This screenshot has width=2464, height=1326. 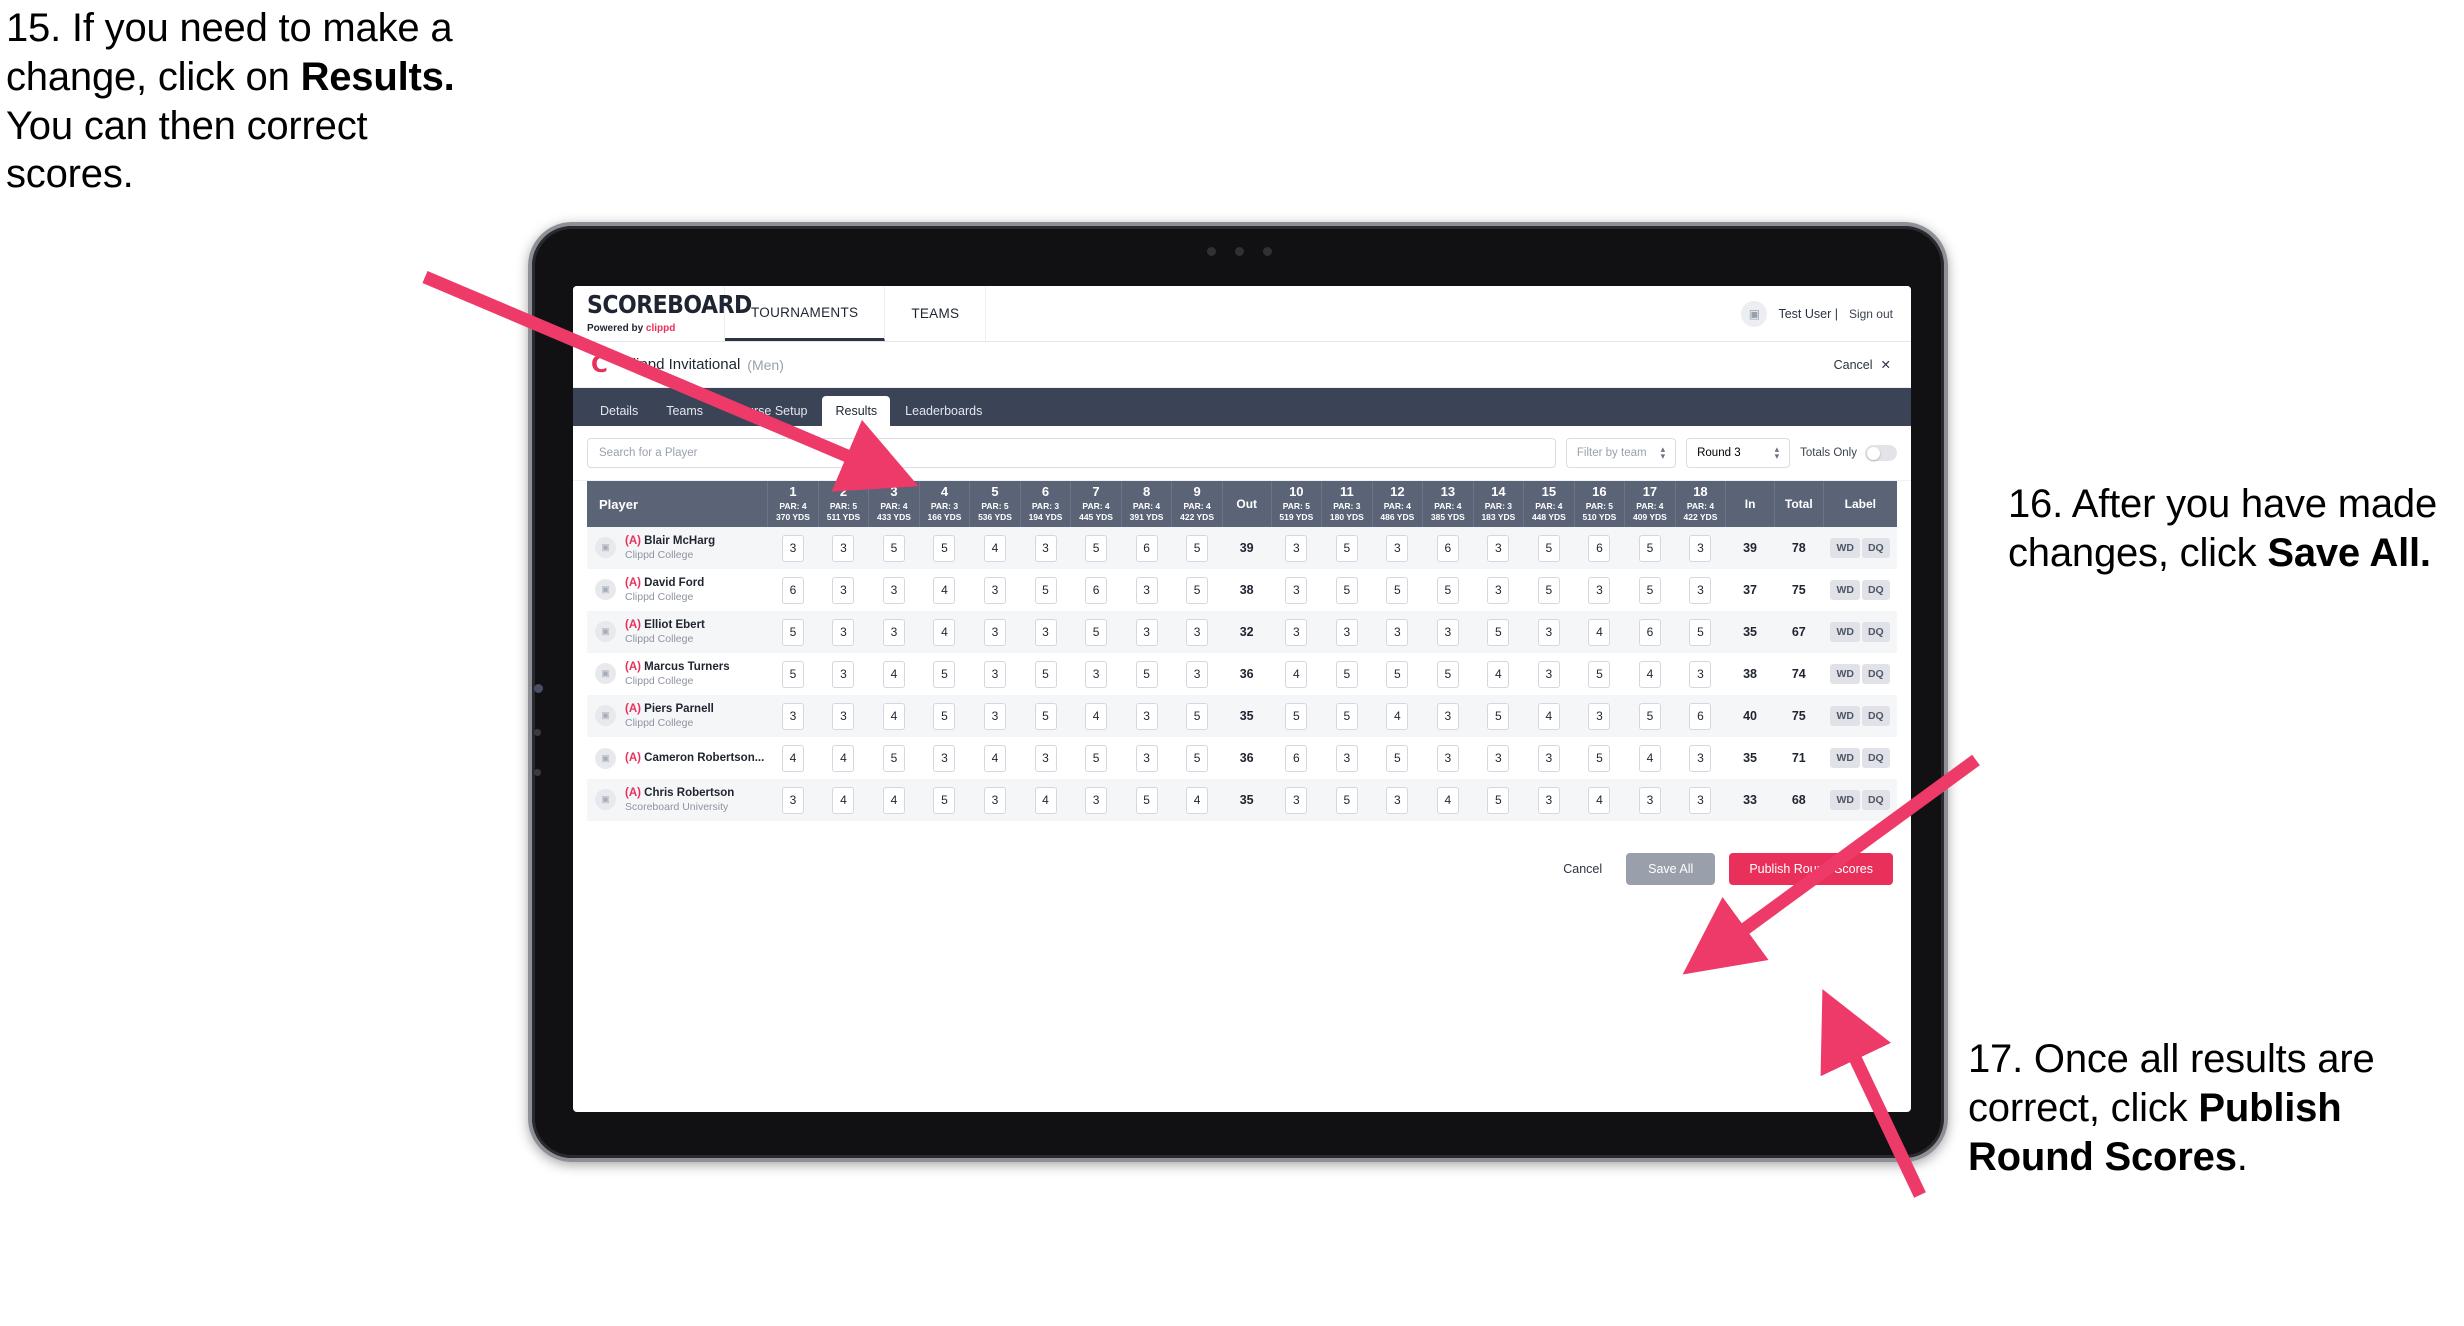 I want to click on hole-1-score: 6, so click(x=793, y=590).